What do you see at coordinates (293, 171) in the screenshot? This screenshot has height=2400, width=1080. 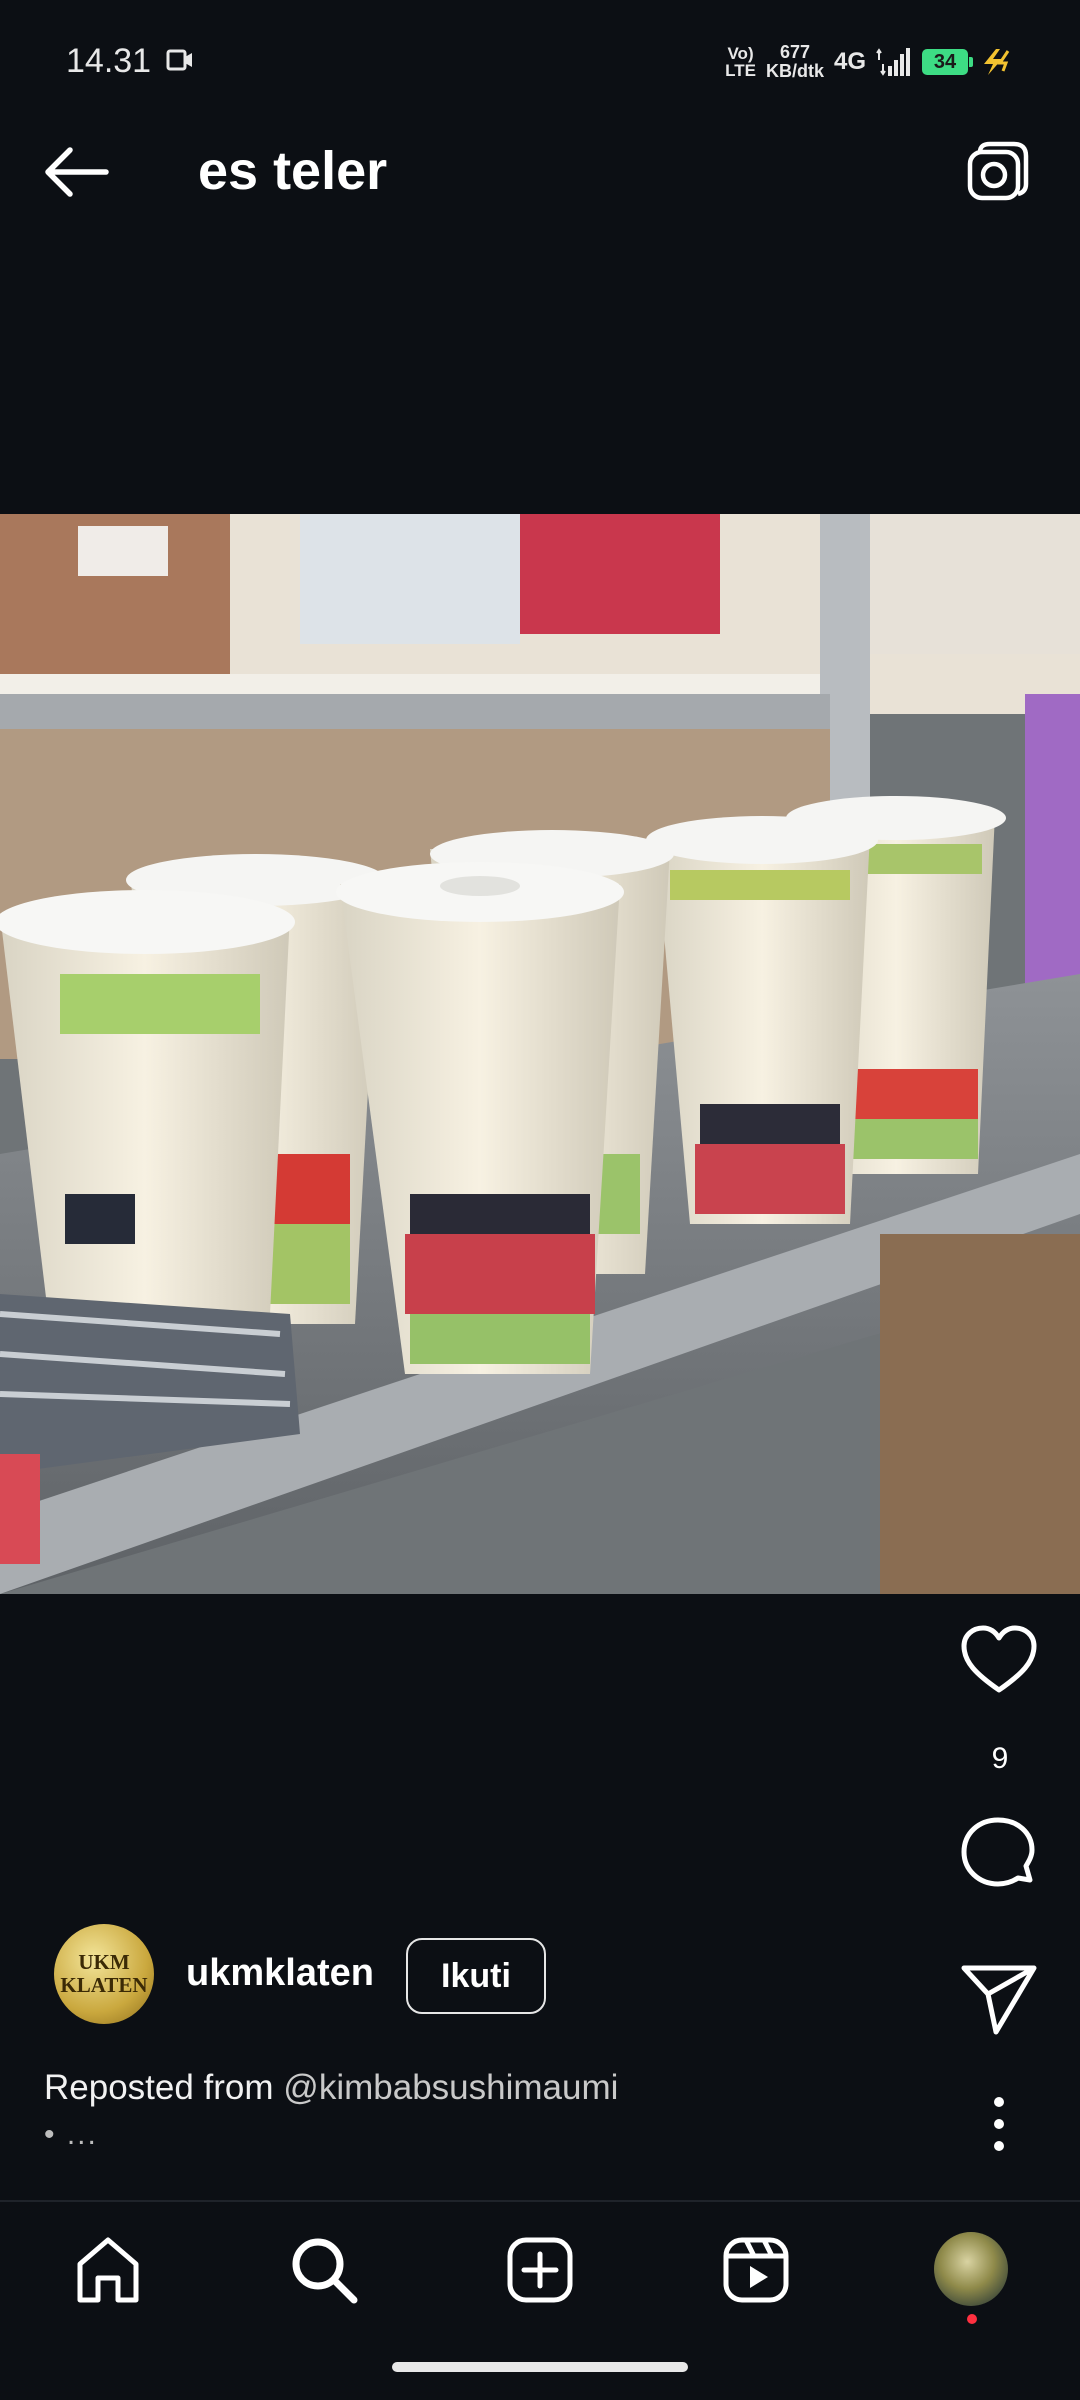 I see `page-title: es teler` at bounding box center [293, 171].